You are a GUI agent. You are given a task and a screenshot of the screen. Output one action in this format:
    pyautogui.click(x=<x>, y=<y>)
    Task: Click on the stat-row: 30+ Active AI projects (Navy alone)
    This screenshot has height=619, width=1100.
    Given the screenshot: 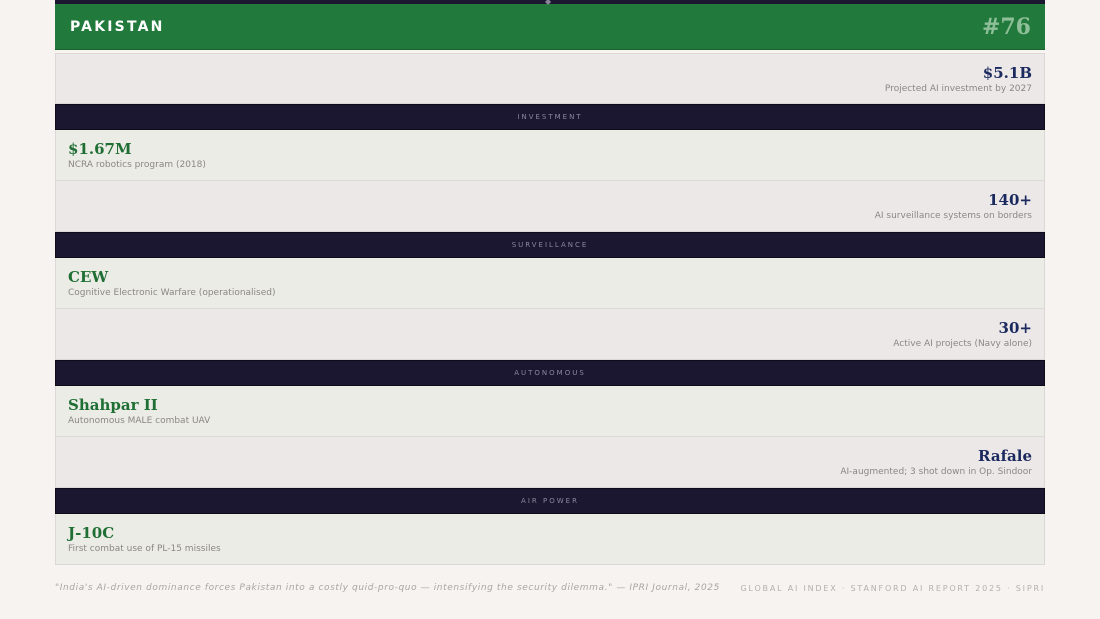 What is the action you would take?
    pyautogui.click(x=550, y=334)
    